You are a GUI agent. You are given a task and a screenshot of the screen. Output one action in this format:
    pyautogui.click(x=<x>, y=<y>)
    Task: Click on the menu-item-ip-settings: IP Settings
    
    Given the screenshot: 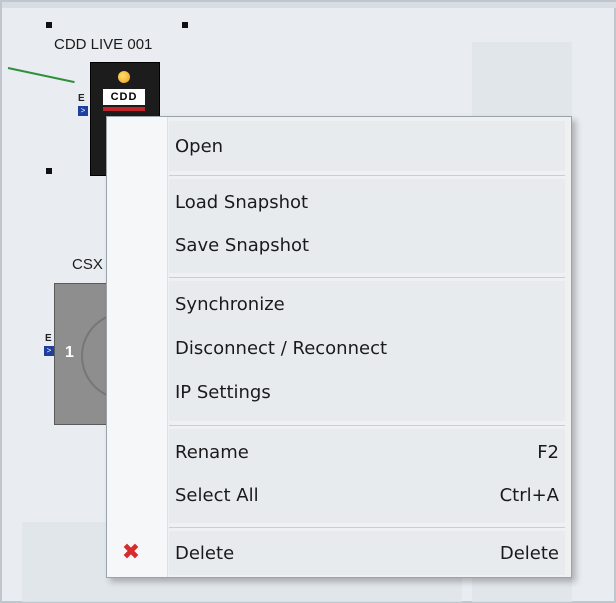 What is the action you would take?
    pyautogui.click(x=339, y=392)
    